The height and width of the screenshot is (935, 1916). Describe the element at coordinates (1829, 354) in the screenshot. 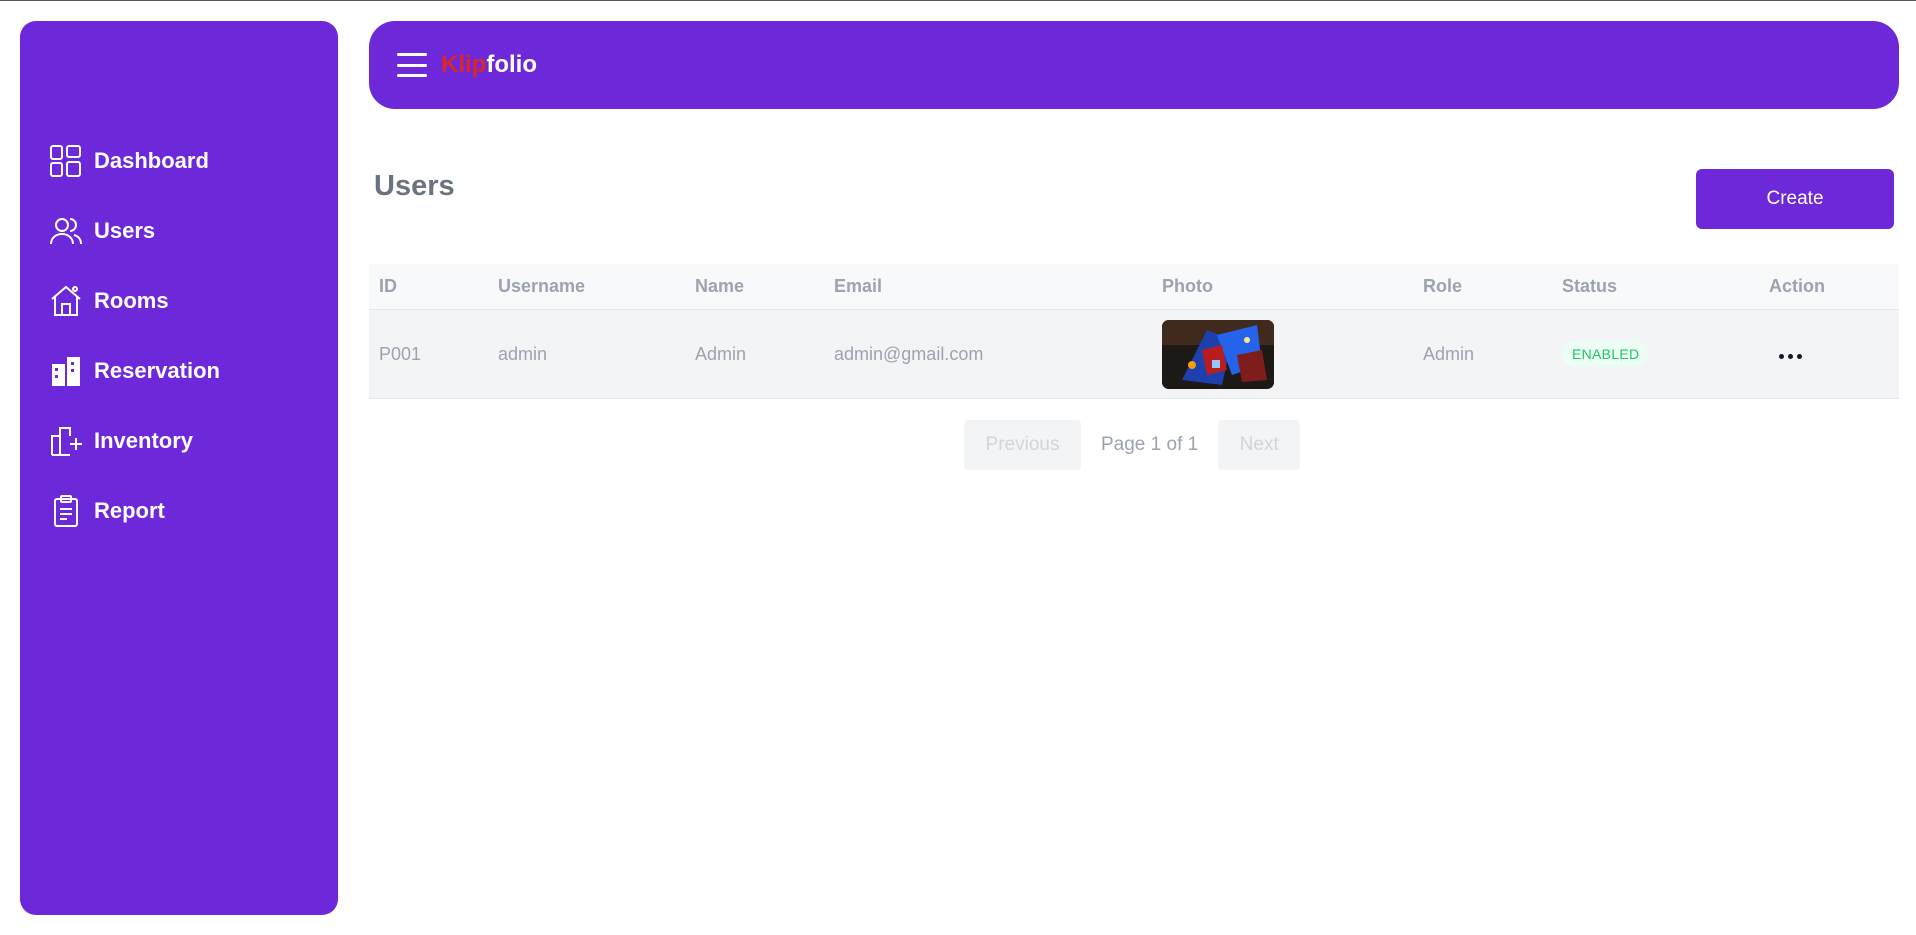

I see `cell-action` at that location.